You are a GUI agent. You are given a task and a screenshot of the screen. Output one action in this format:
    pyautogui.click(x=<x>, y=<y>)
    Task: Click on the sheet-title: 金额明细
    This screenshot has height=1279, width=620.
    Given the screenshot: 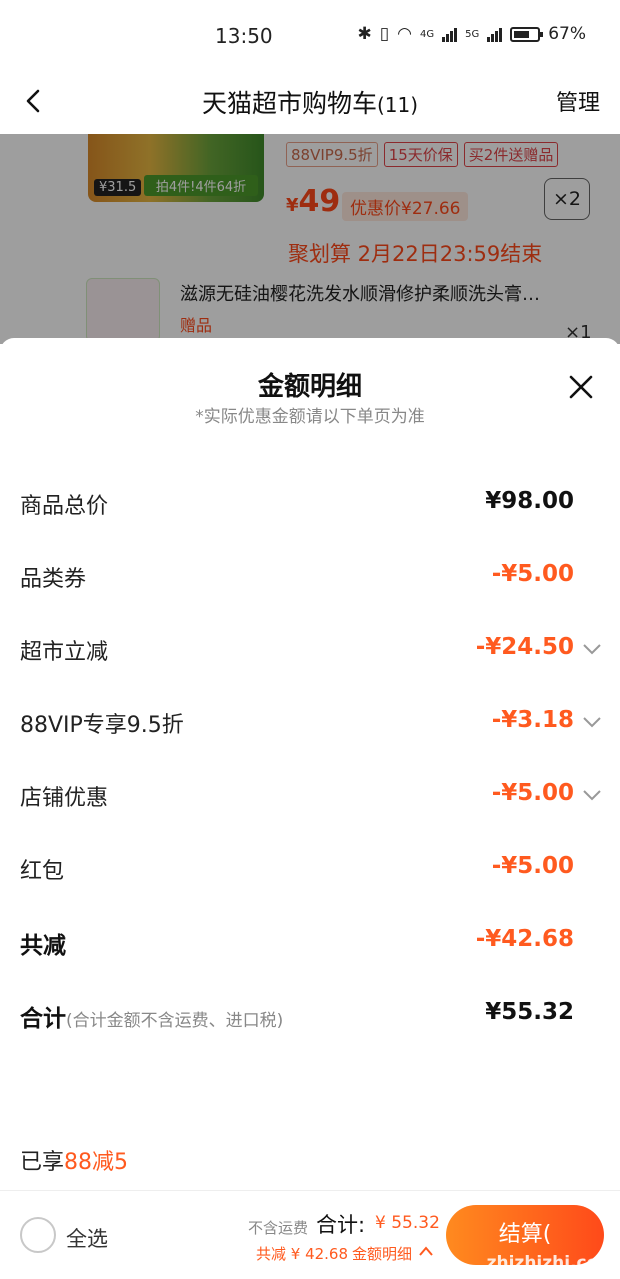 What is the action you would take?
    pyautogui.click(x=309, y=387)
    